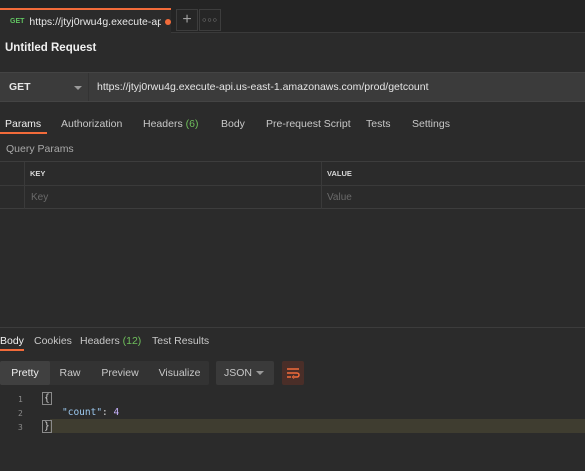 Image resolution: width=585 pixels, height=471 pixels. Describe the element at coordinates (308, 124) in the screenshot. I see `tab-pre-request-script: Pre-request Script` at that location.